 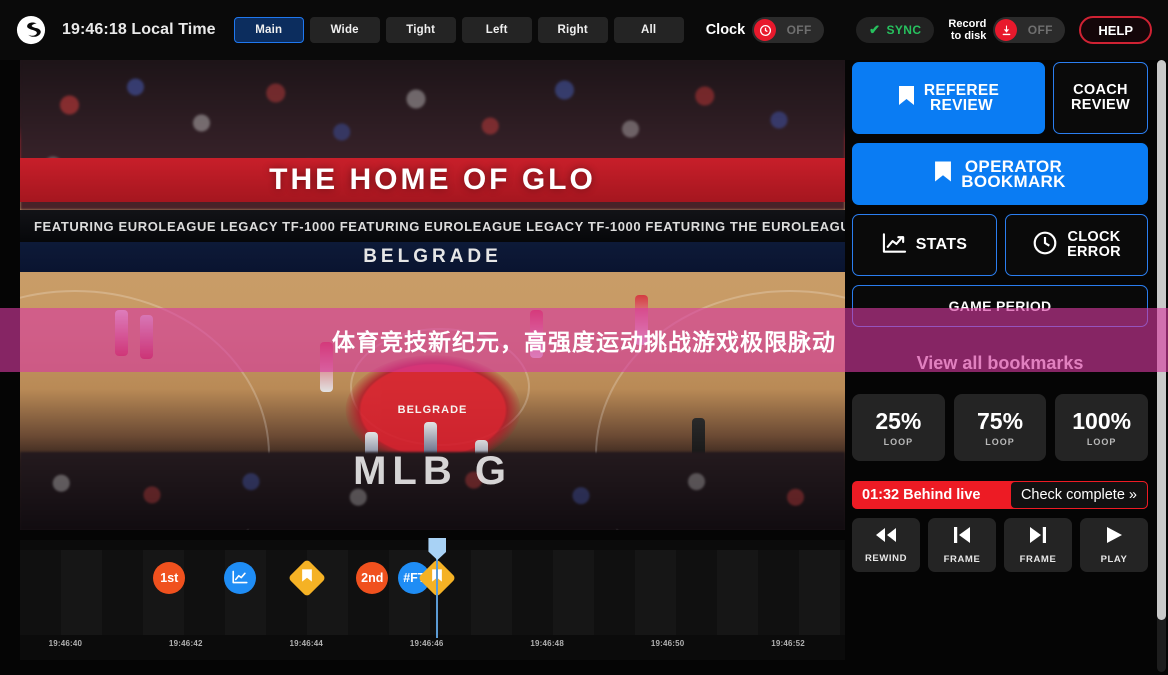 What do you see at coordinates (886, 537) in the screenshot?
I see `rewind-icon` at bounding box center [886, 537].